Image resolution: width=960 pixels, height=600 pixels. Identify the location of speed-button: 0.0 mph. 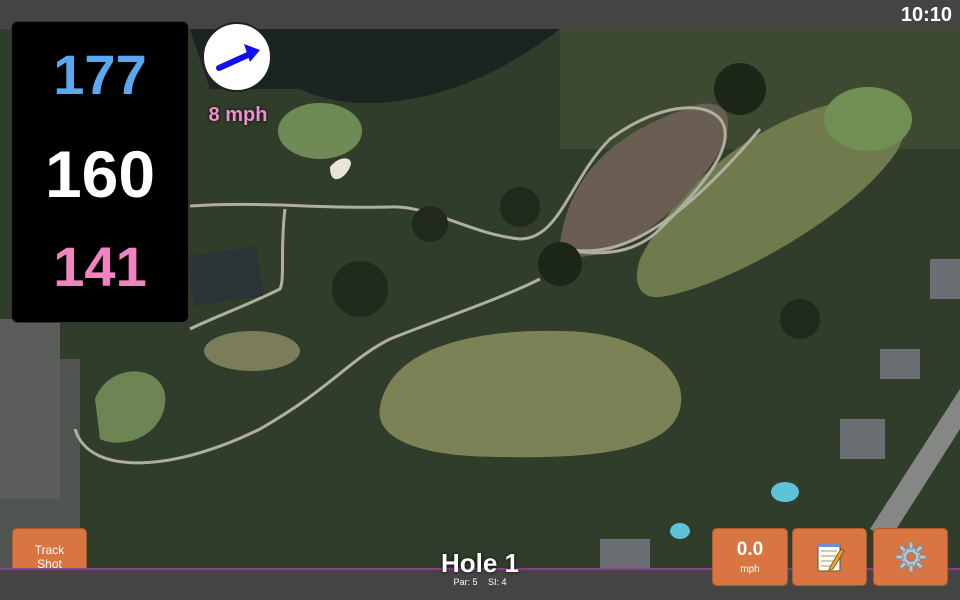
(750, 557).